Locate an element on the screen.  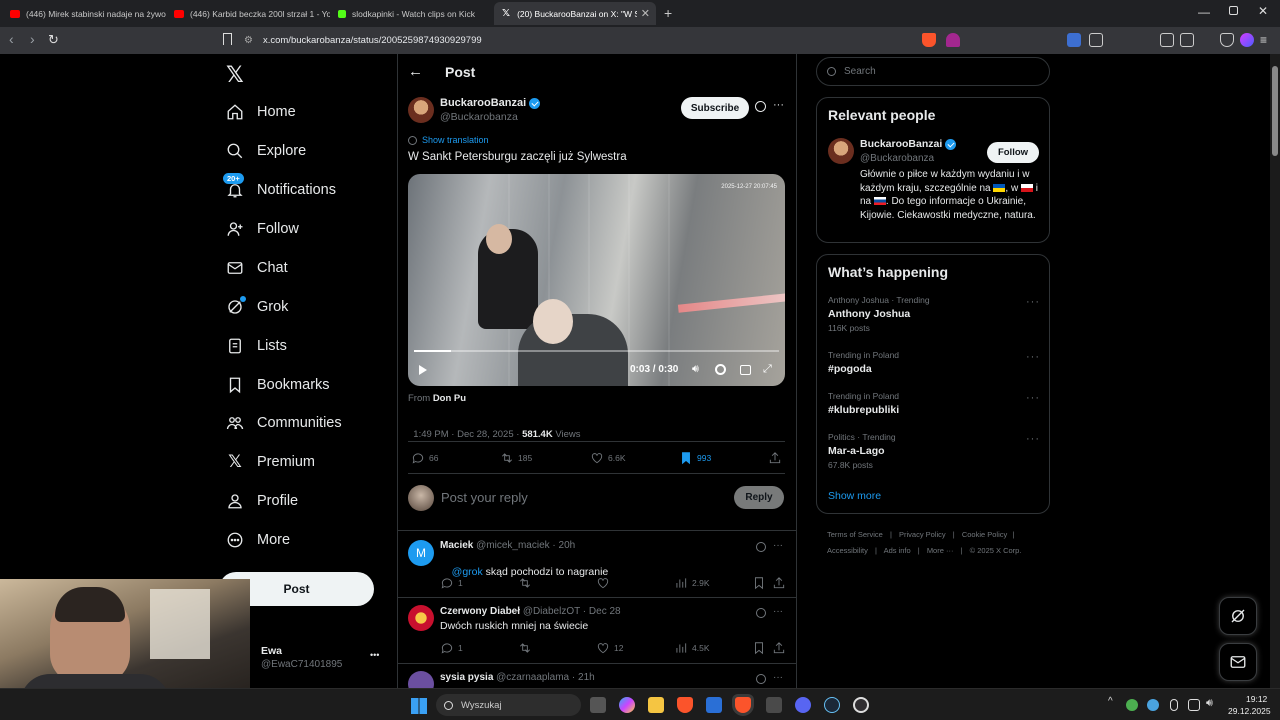
leo-ai-icon is located at coordinates (1247, 40).